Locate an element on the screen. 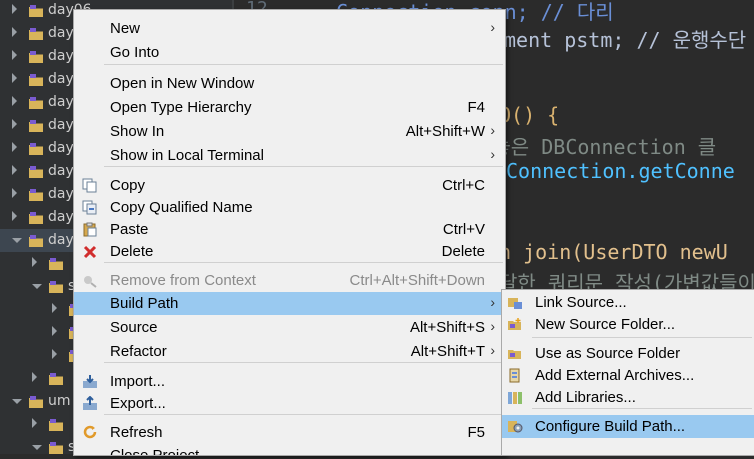 This screenshot has width=754, height=459. remove-context-icon is located at coordinates (90, 280).